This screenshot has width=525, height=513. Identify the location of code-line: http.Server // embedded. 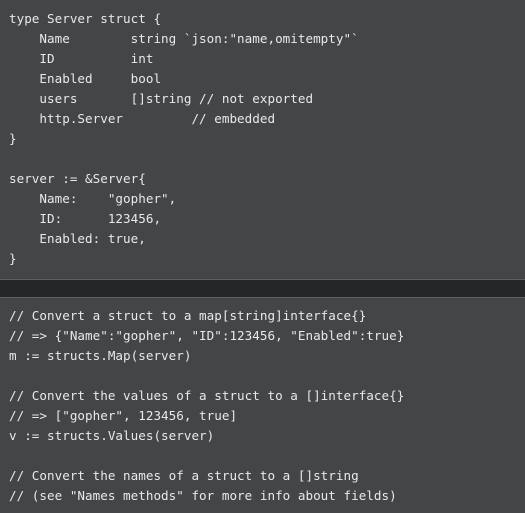
(142, 118).